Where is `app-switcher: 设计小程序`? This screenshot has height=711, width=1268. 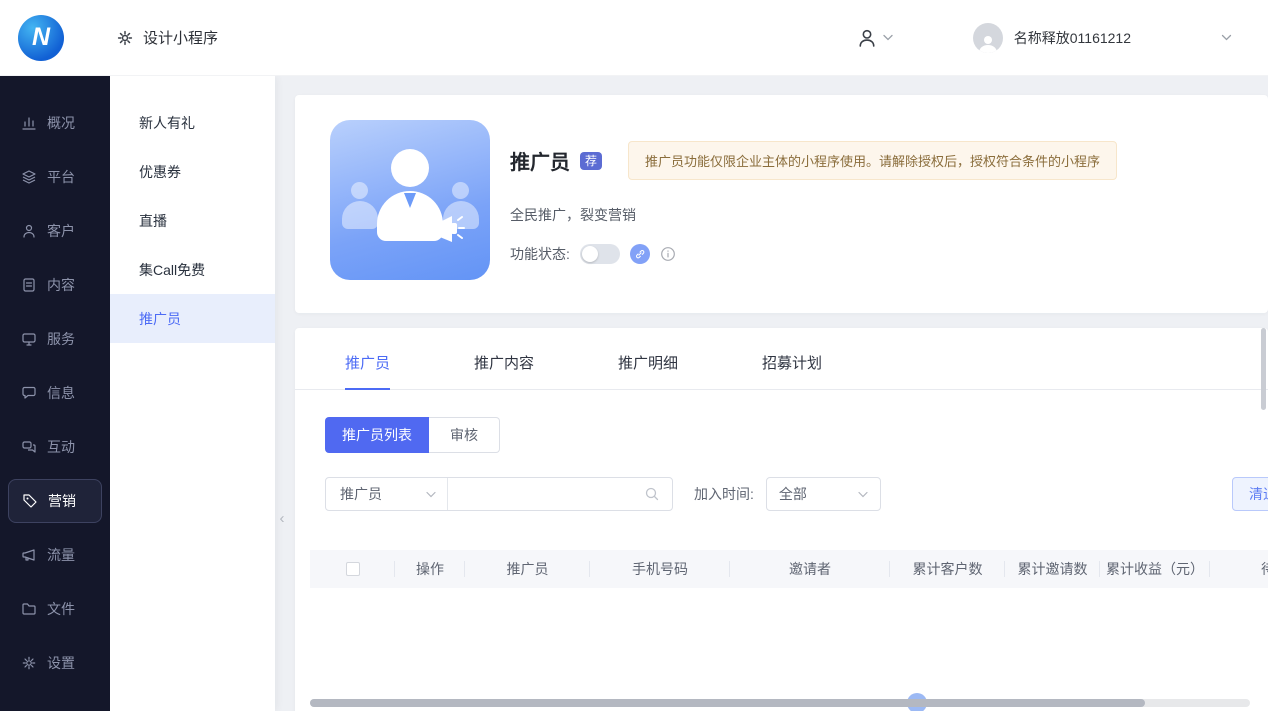 app-switcher: 设计小程序 is located at coordinates (167, 37).